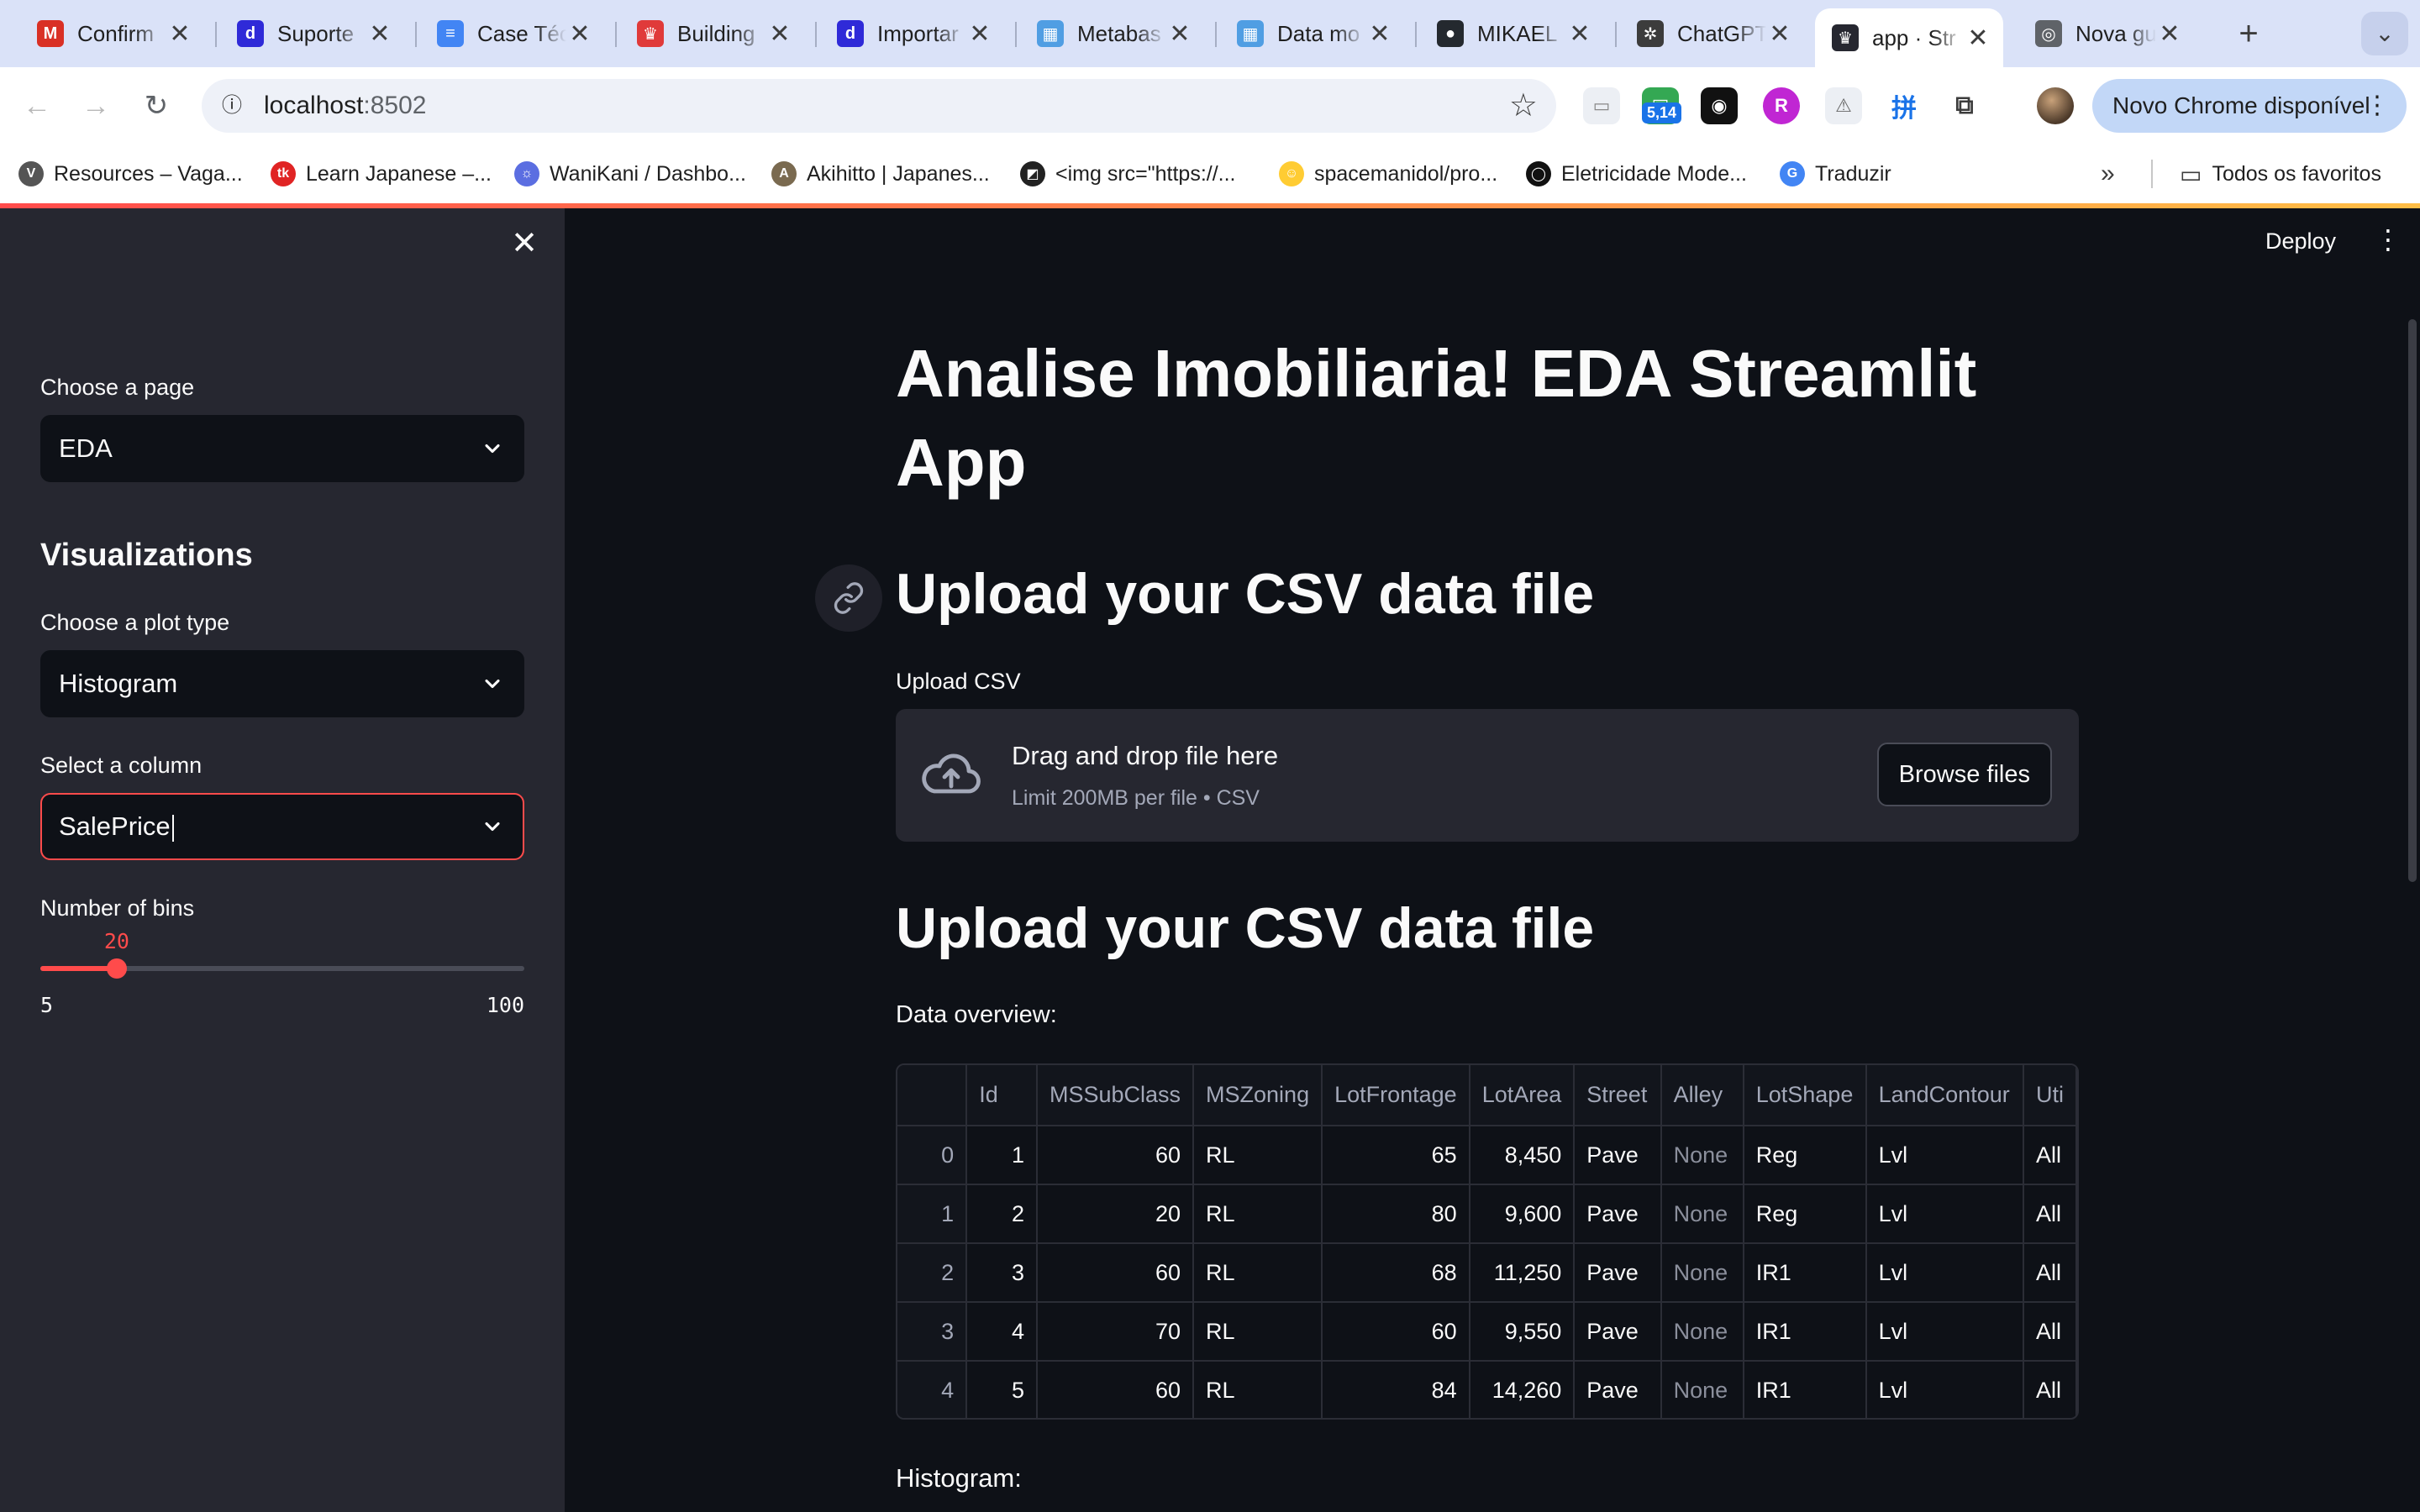 The height and width of the screenshot is (1512, 2420). What do you see at coordinates (156, 106) in the screenshot?
I see `reload-button: ↻` at bounding box center [156, 106].